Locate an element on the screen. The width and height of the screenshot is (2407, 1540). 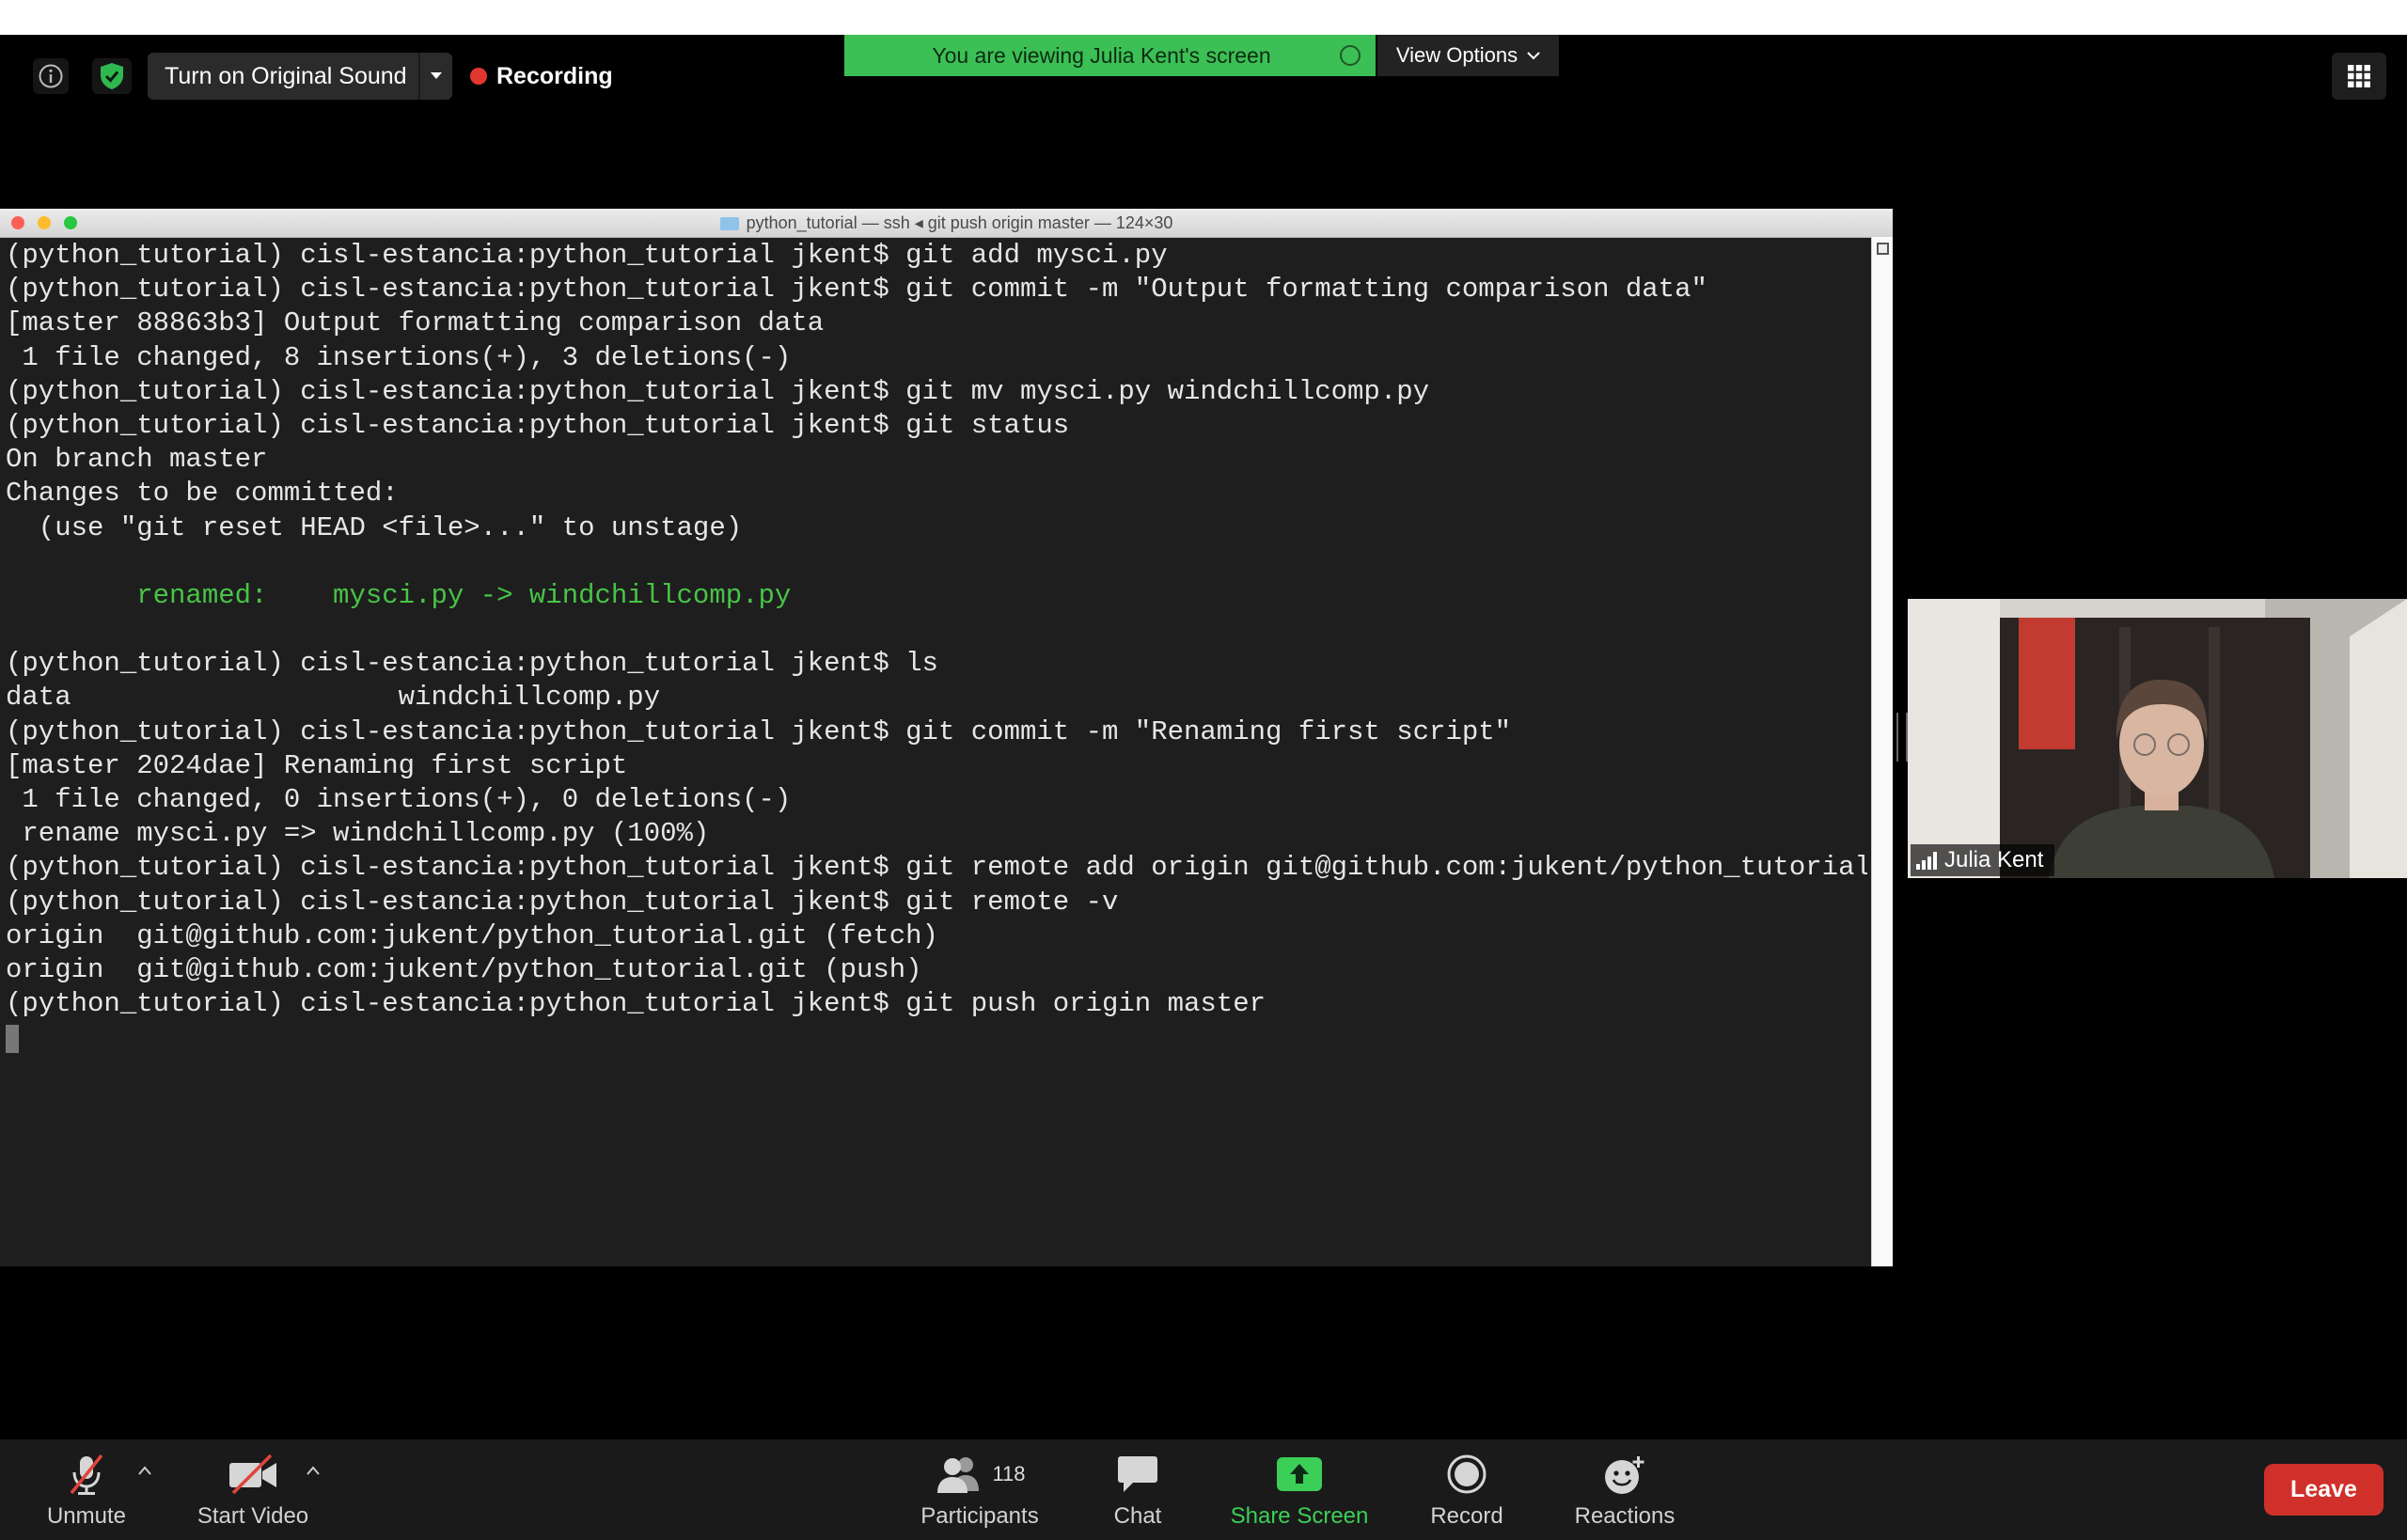
audio-options-caret-icon is located at coordinates (144, 1471).